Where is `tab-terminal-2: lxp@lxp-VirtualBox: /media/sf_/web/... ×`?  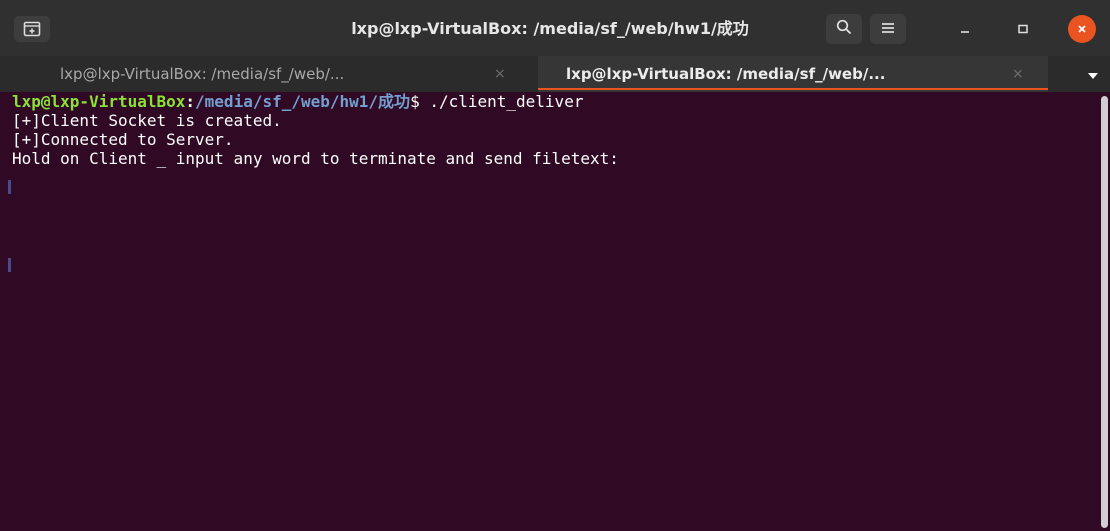 tab-terminal-2: lxp@lxp-VirtualBox: /media/sf_/web/... × is located at coordinates (793, 74).